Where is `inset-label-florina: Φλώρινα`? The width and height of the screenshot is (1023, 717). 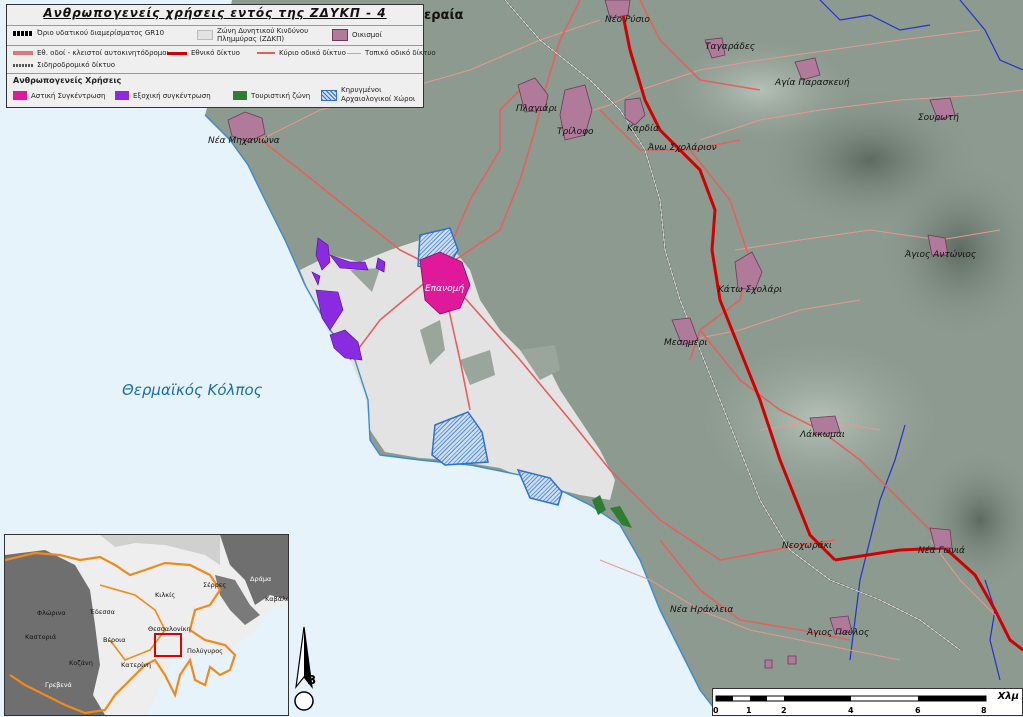
inset-label-florina: Φλώρινα is located at coordinates (51, 613).